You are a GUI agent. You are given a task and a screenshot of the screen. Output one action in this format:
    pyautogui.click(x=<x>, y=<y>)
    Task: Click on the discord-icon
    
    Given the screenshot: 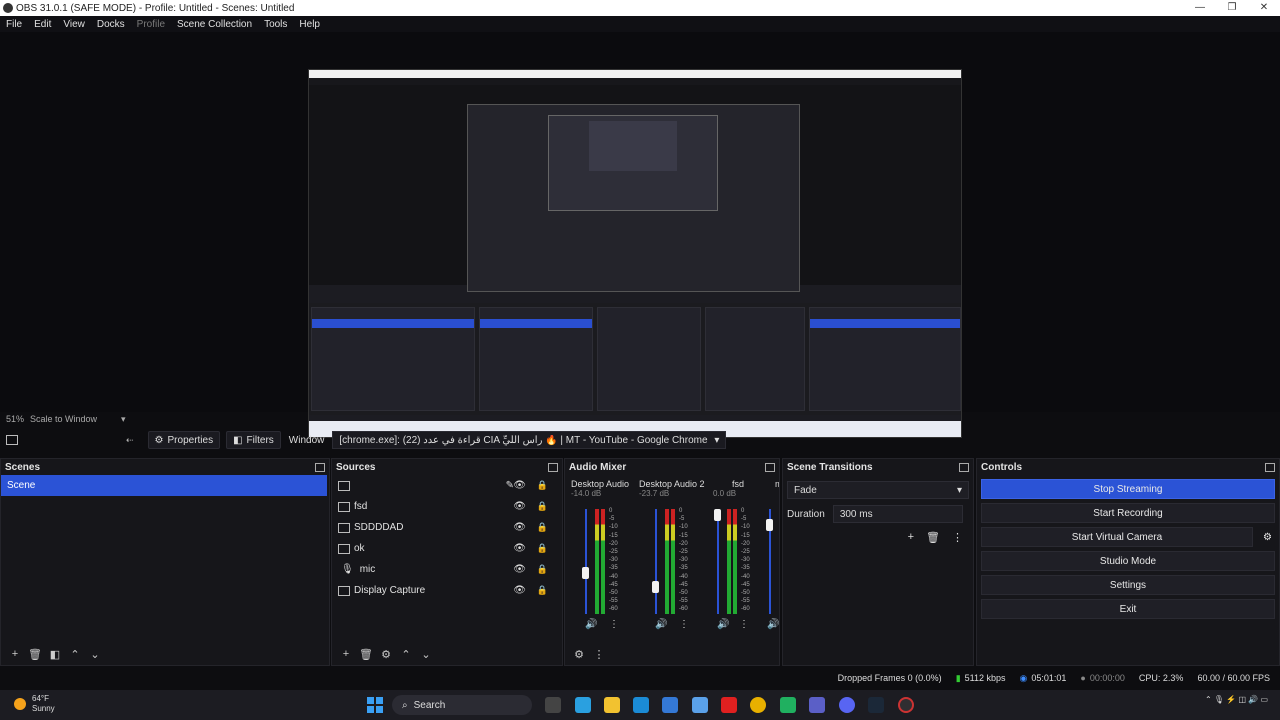 What is the action you would take?
    pyautogui.click(x=847, y=705)
    